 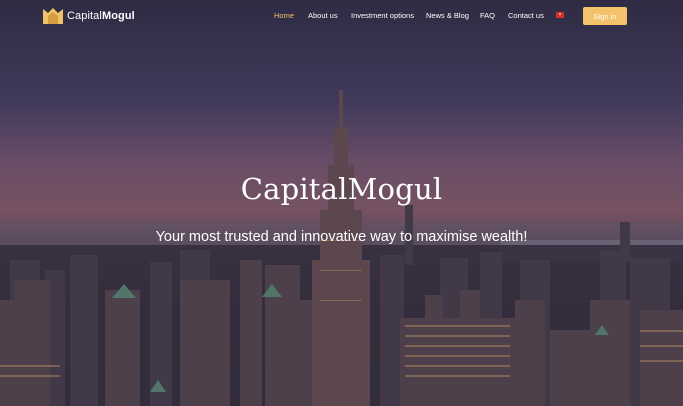 I want to click on sign-in-button: Sign in, so click(x=605, y=16).